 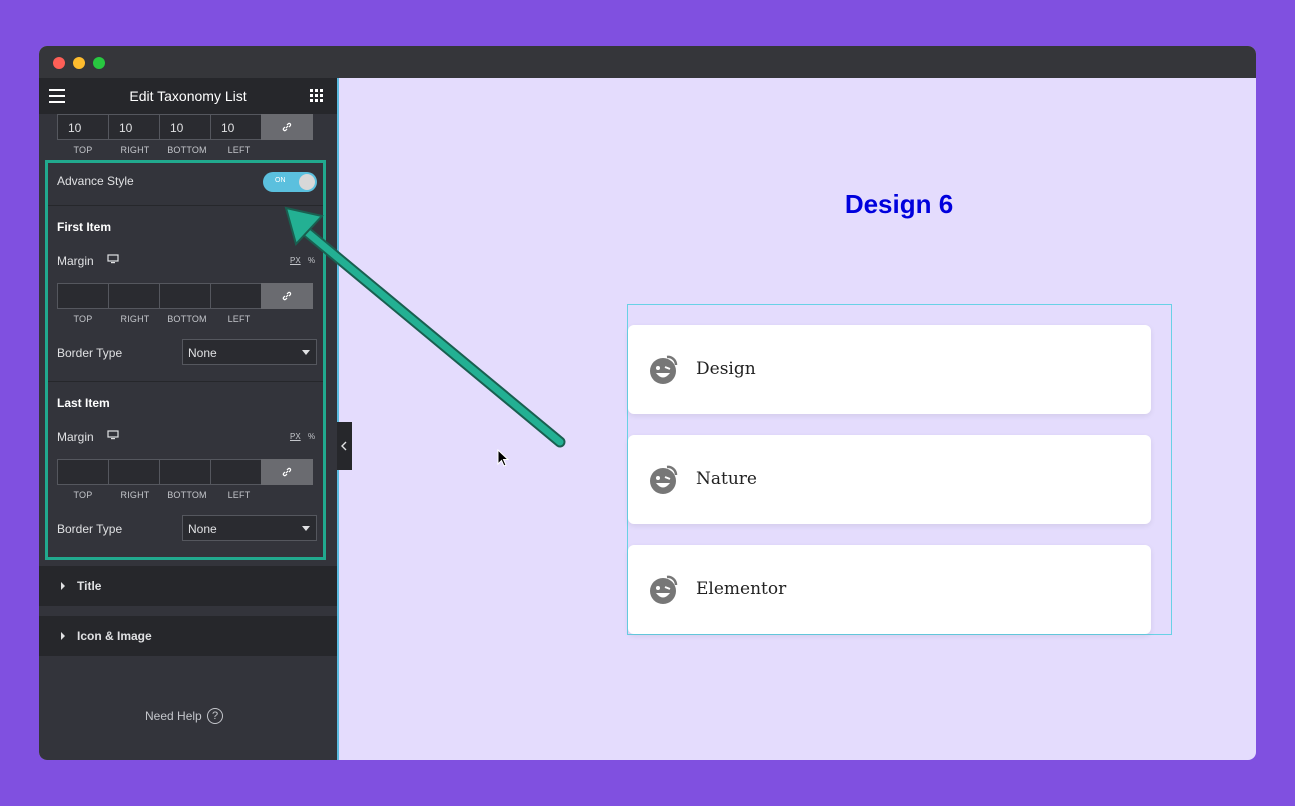 What do you see at coordinates (338, 419) in the screenshot?
I see `panel-divider` at bounding box center [338, 419].